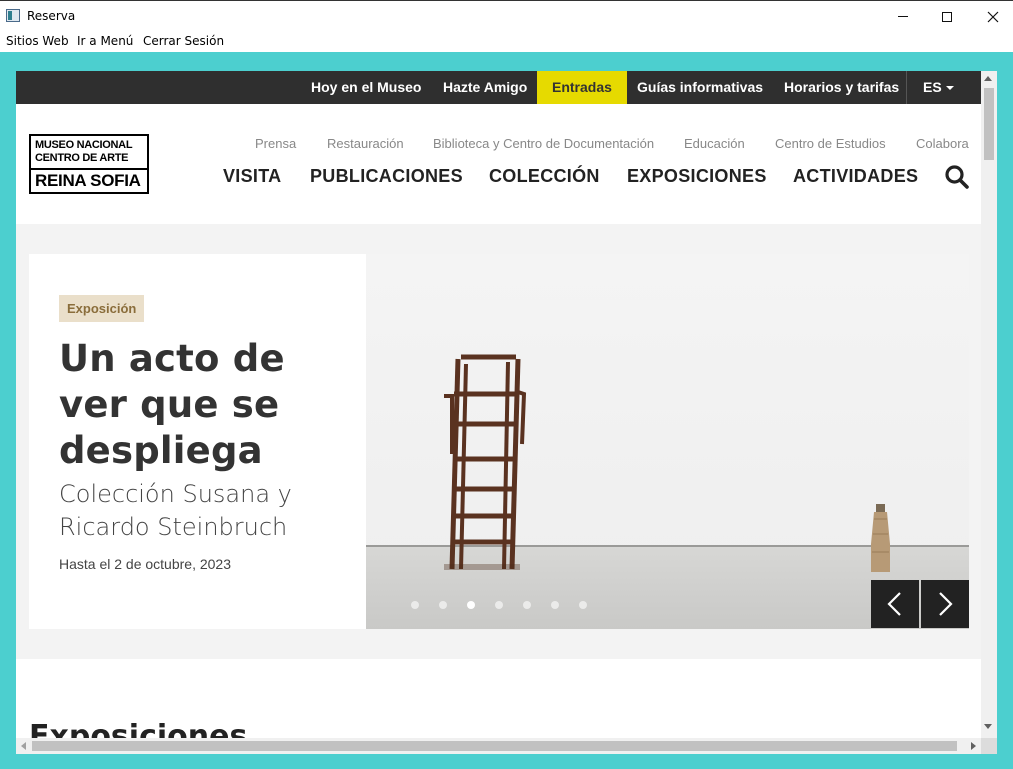 Image resolution: width=1013 pixels, height=769 pixels. Describe the element at coordinates (943, 87) in the screenshot. I see `language-selector: ES` at that location.